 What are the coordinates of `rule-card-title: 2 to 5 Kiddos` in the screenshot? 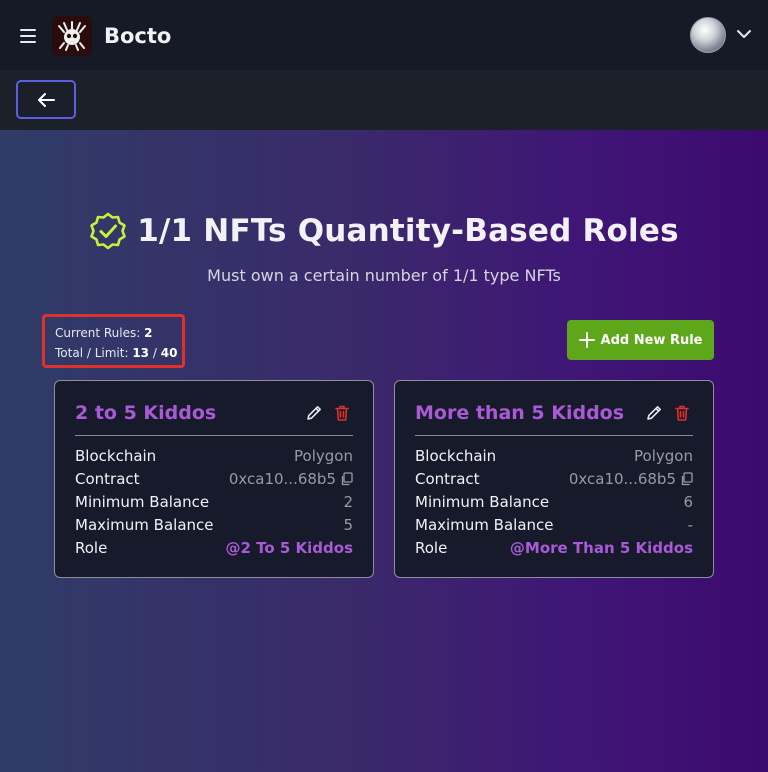 It's located at (146, 413).